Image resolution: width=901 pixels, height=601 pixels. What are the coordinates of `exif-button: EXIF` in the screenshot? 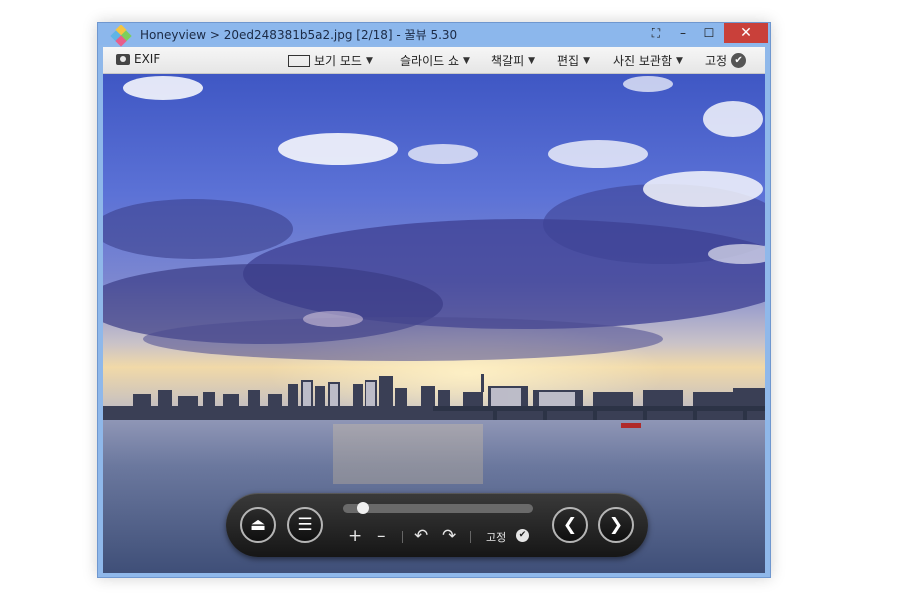 It's located at (138, 59).